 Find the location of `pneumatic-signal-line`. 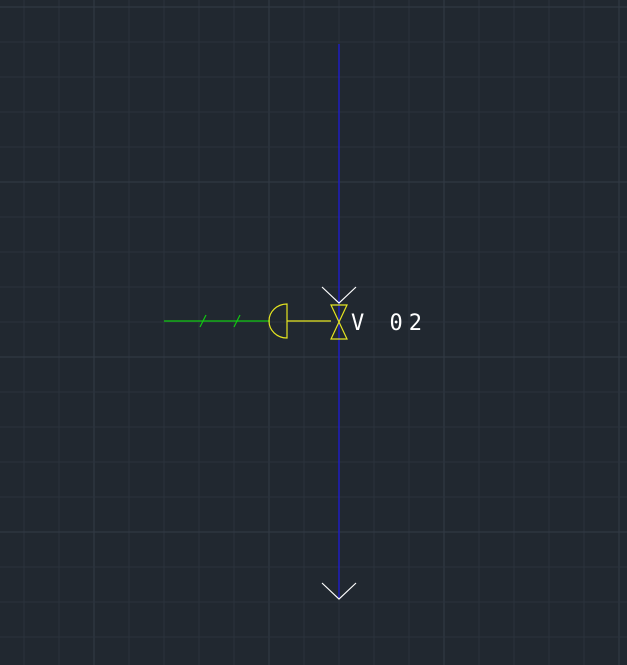

pneumatic-signal-line is located at coordinates (217, 321).